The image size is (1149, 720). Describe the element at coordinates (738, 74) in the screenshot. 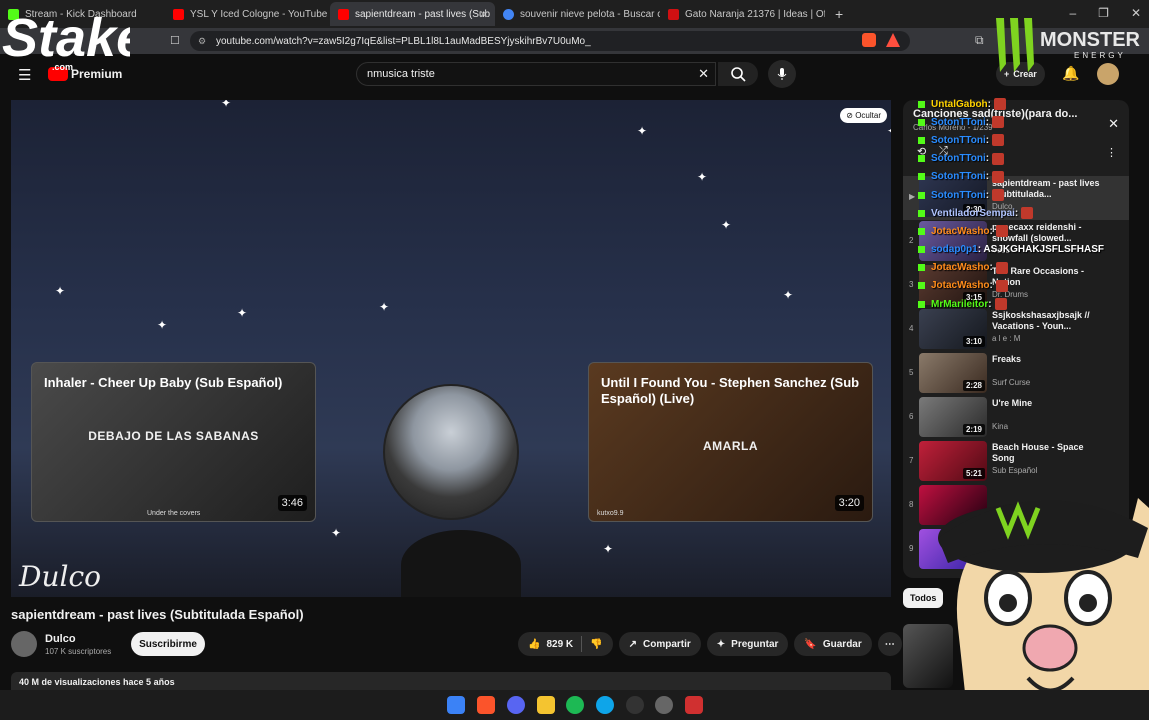

I see `search-button` at that location.